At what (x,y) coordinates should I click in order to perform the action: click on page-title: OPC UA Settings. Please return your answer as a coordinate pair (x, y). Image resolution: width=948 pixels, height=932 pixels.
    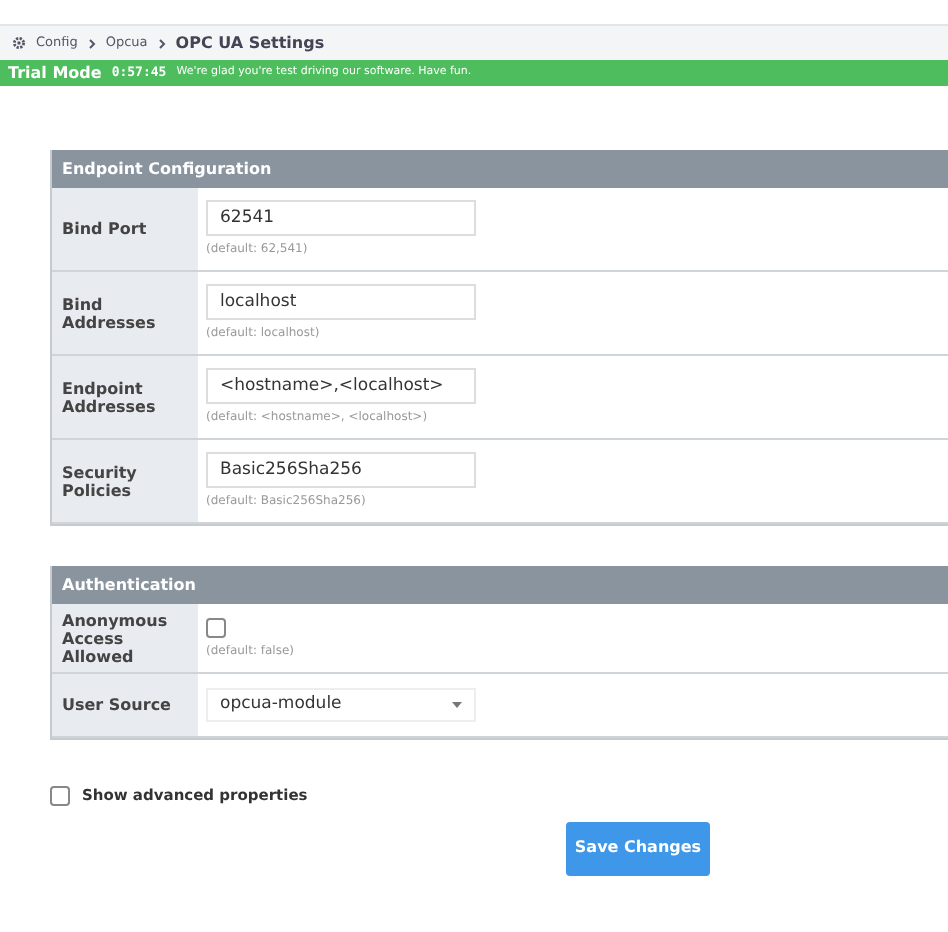
    Looking at the image, I should click on (250, 43).